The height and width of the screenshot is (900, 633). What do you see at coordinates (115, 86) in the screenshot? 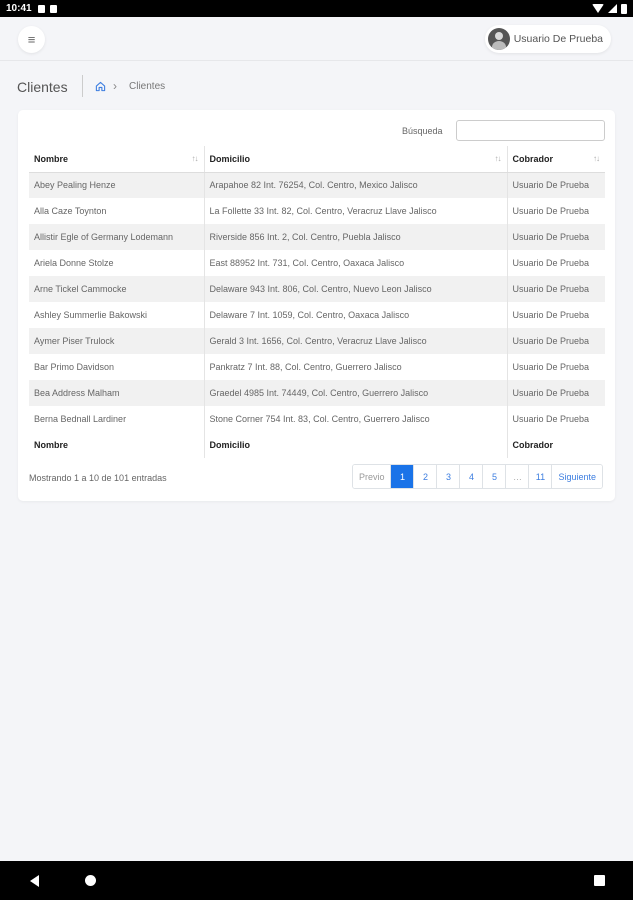
I see `chevron-right-icon: ›` at bounding box center [115, 86].